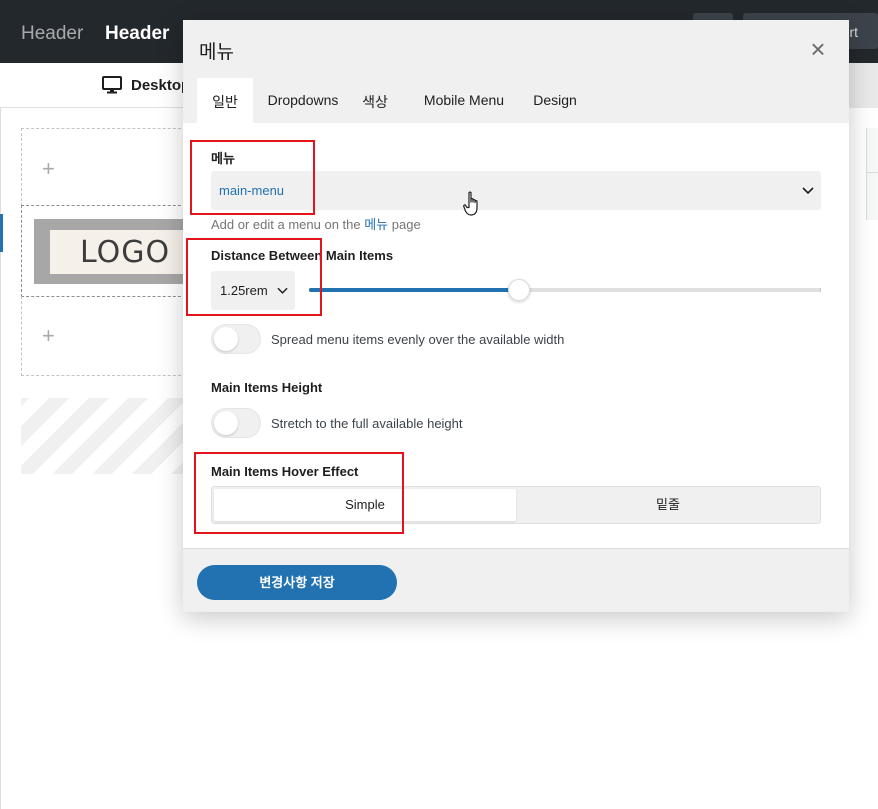 The width and height of the screenshot is (878, 809). I want to click on logo-text: LOGO, so click(125, 252).